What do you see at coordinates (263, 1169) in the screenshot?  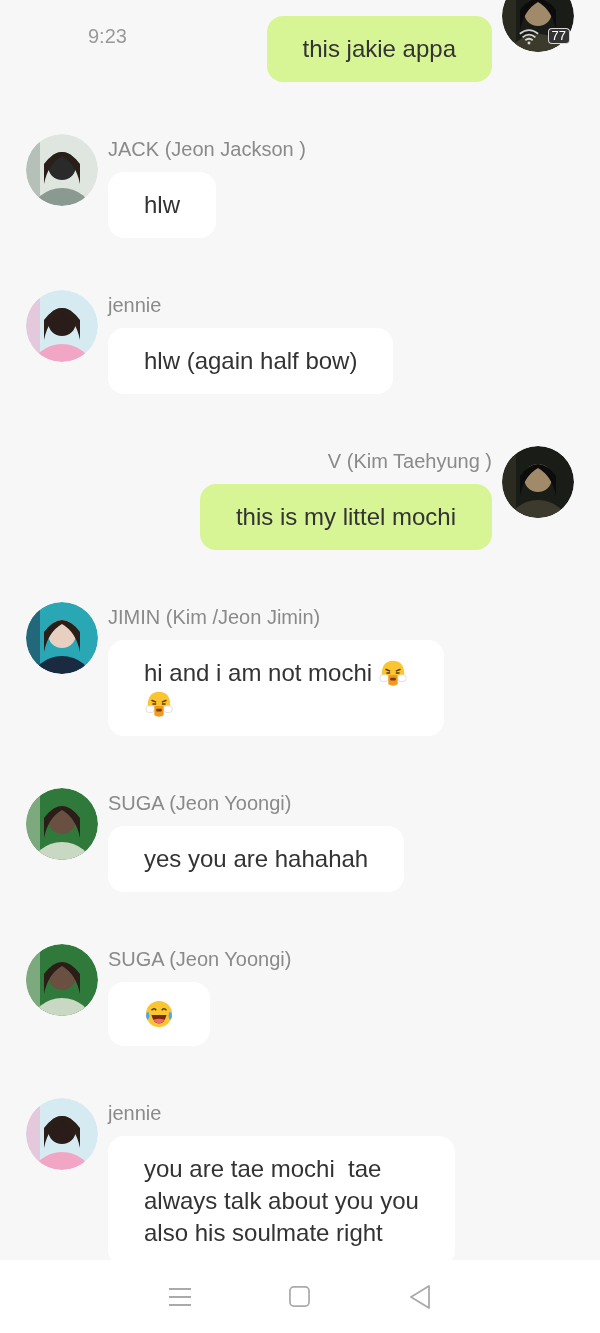 I see `message-text: you are tae mochi tae` at bounding box center [263, 1169].